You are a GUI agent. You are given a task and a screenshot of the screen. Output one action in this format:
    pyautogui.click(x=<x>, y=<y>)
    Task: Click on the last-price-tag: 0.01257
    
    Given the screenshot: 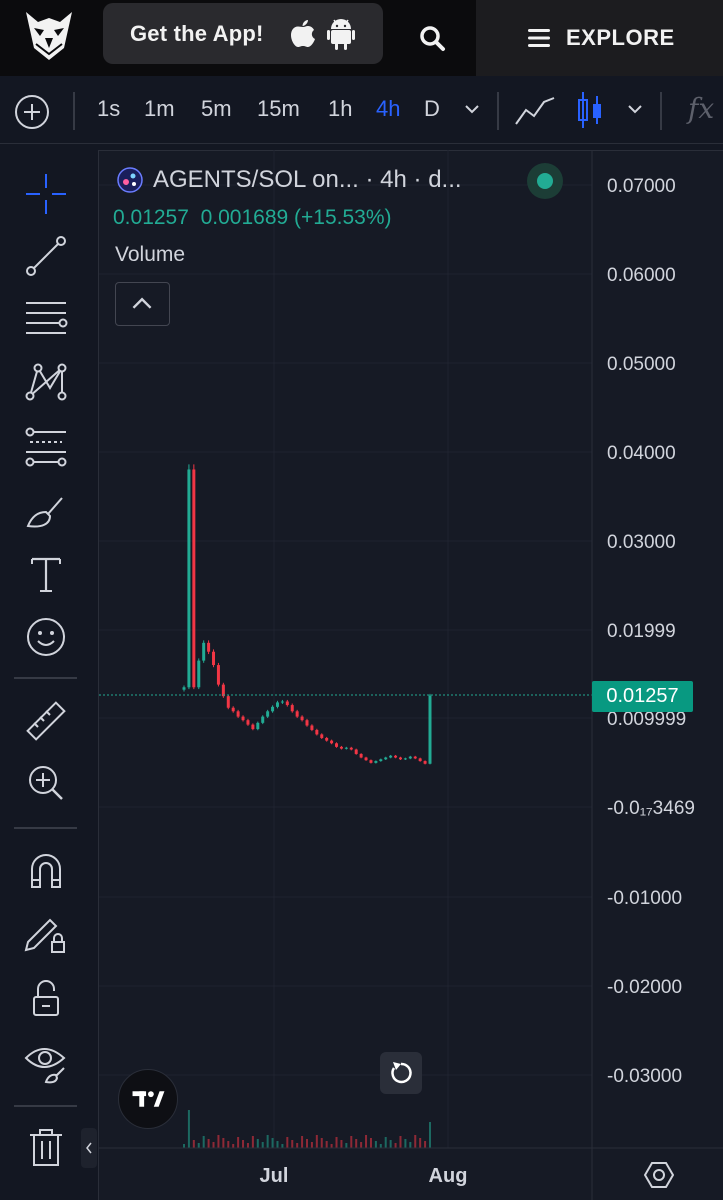 What is the action you would take?
    pyautogui.click(x=642, y=696)
    